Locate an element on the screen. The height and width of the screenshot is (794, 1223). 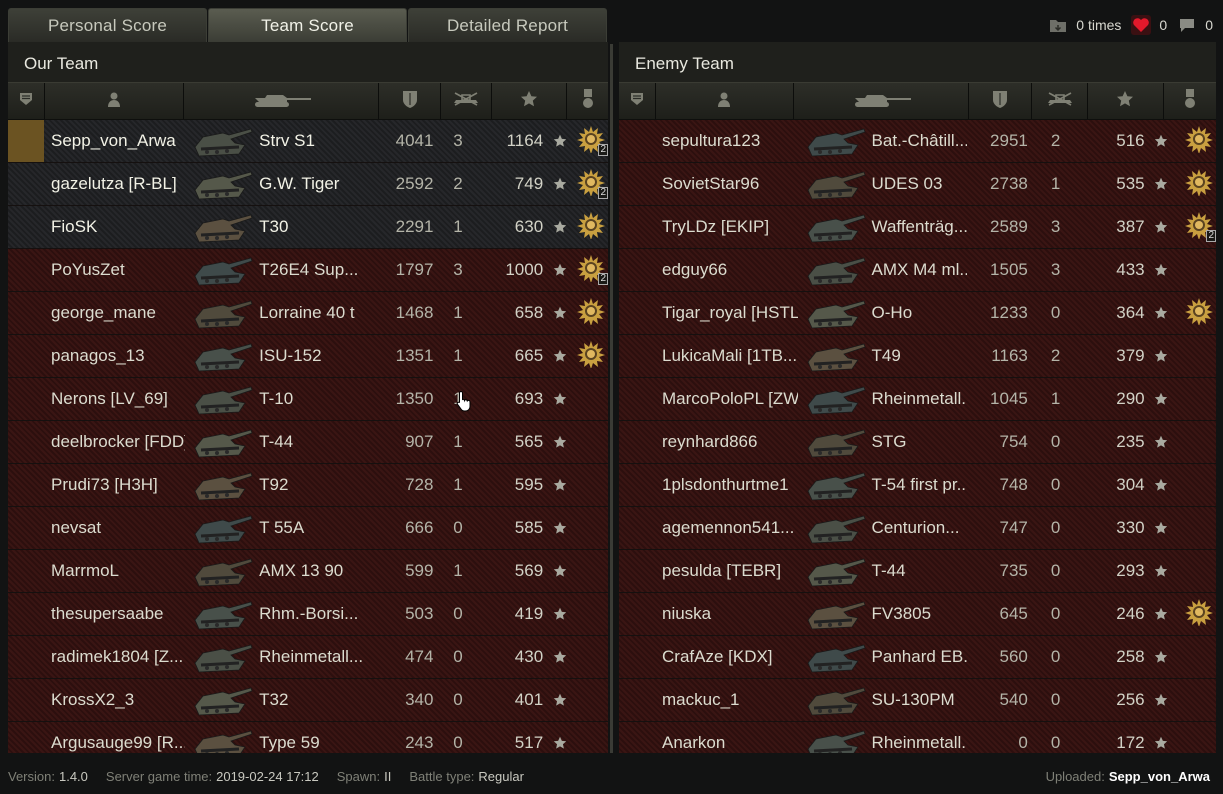
player-row: panagos_13 ISU-152 1351 1 665 is located at coordinates (308, 356).